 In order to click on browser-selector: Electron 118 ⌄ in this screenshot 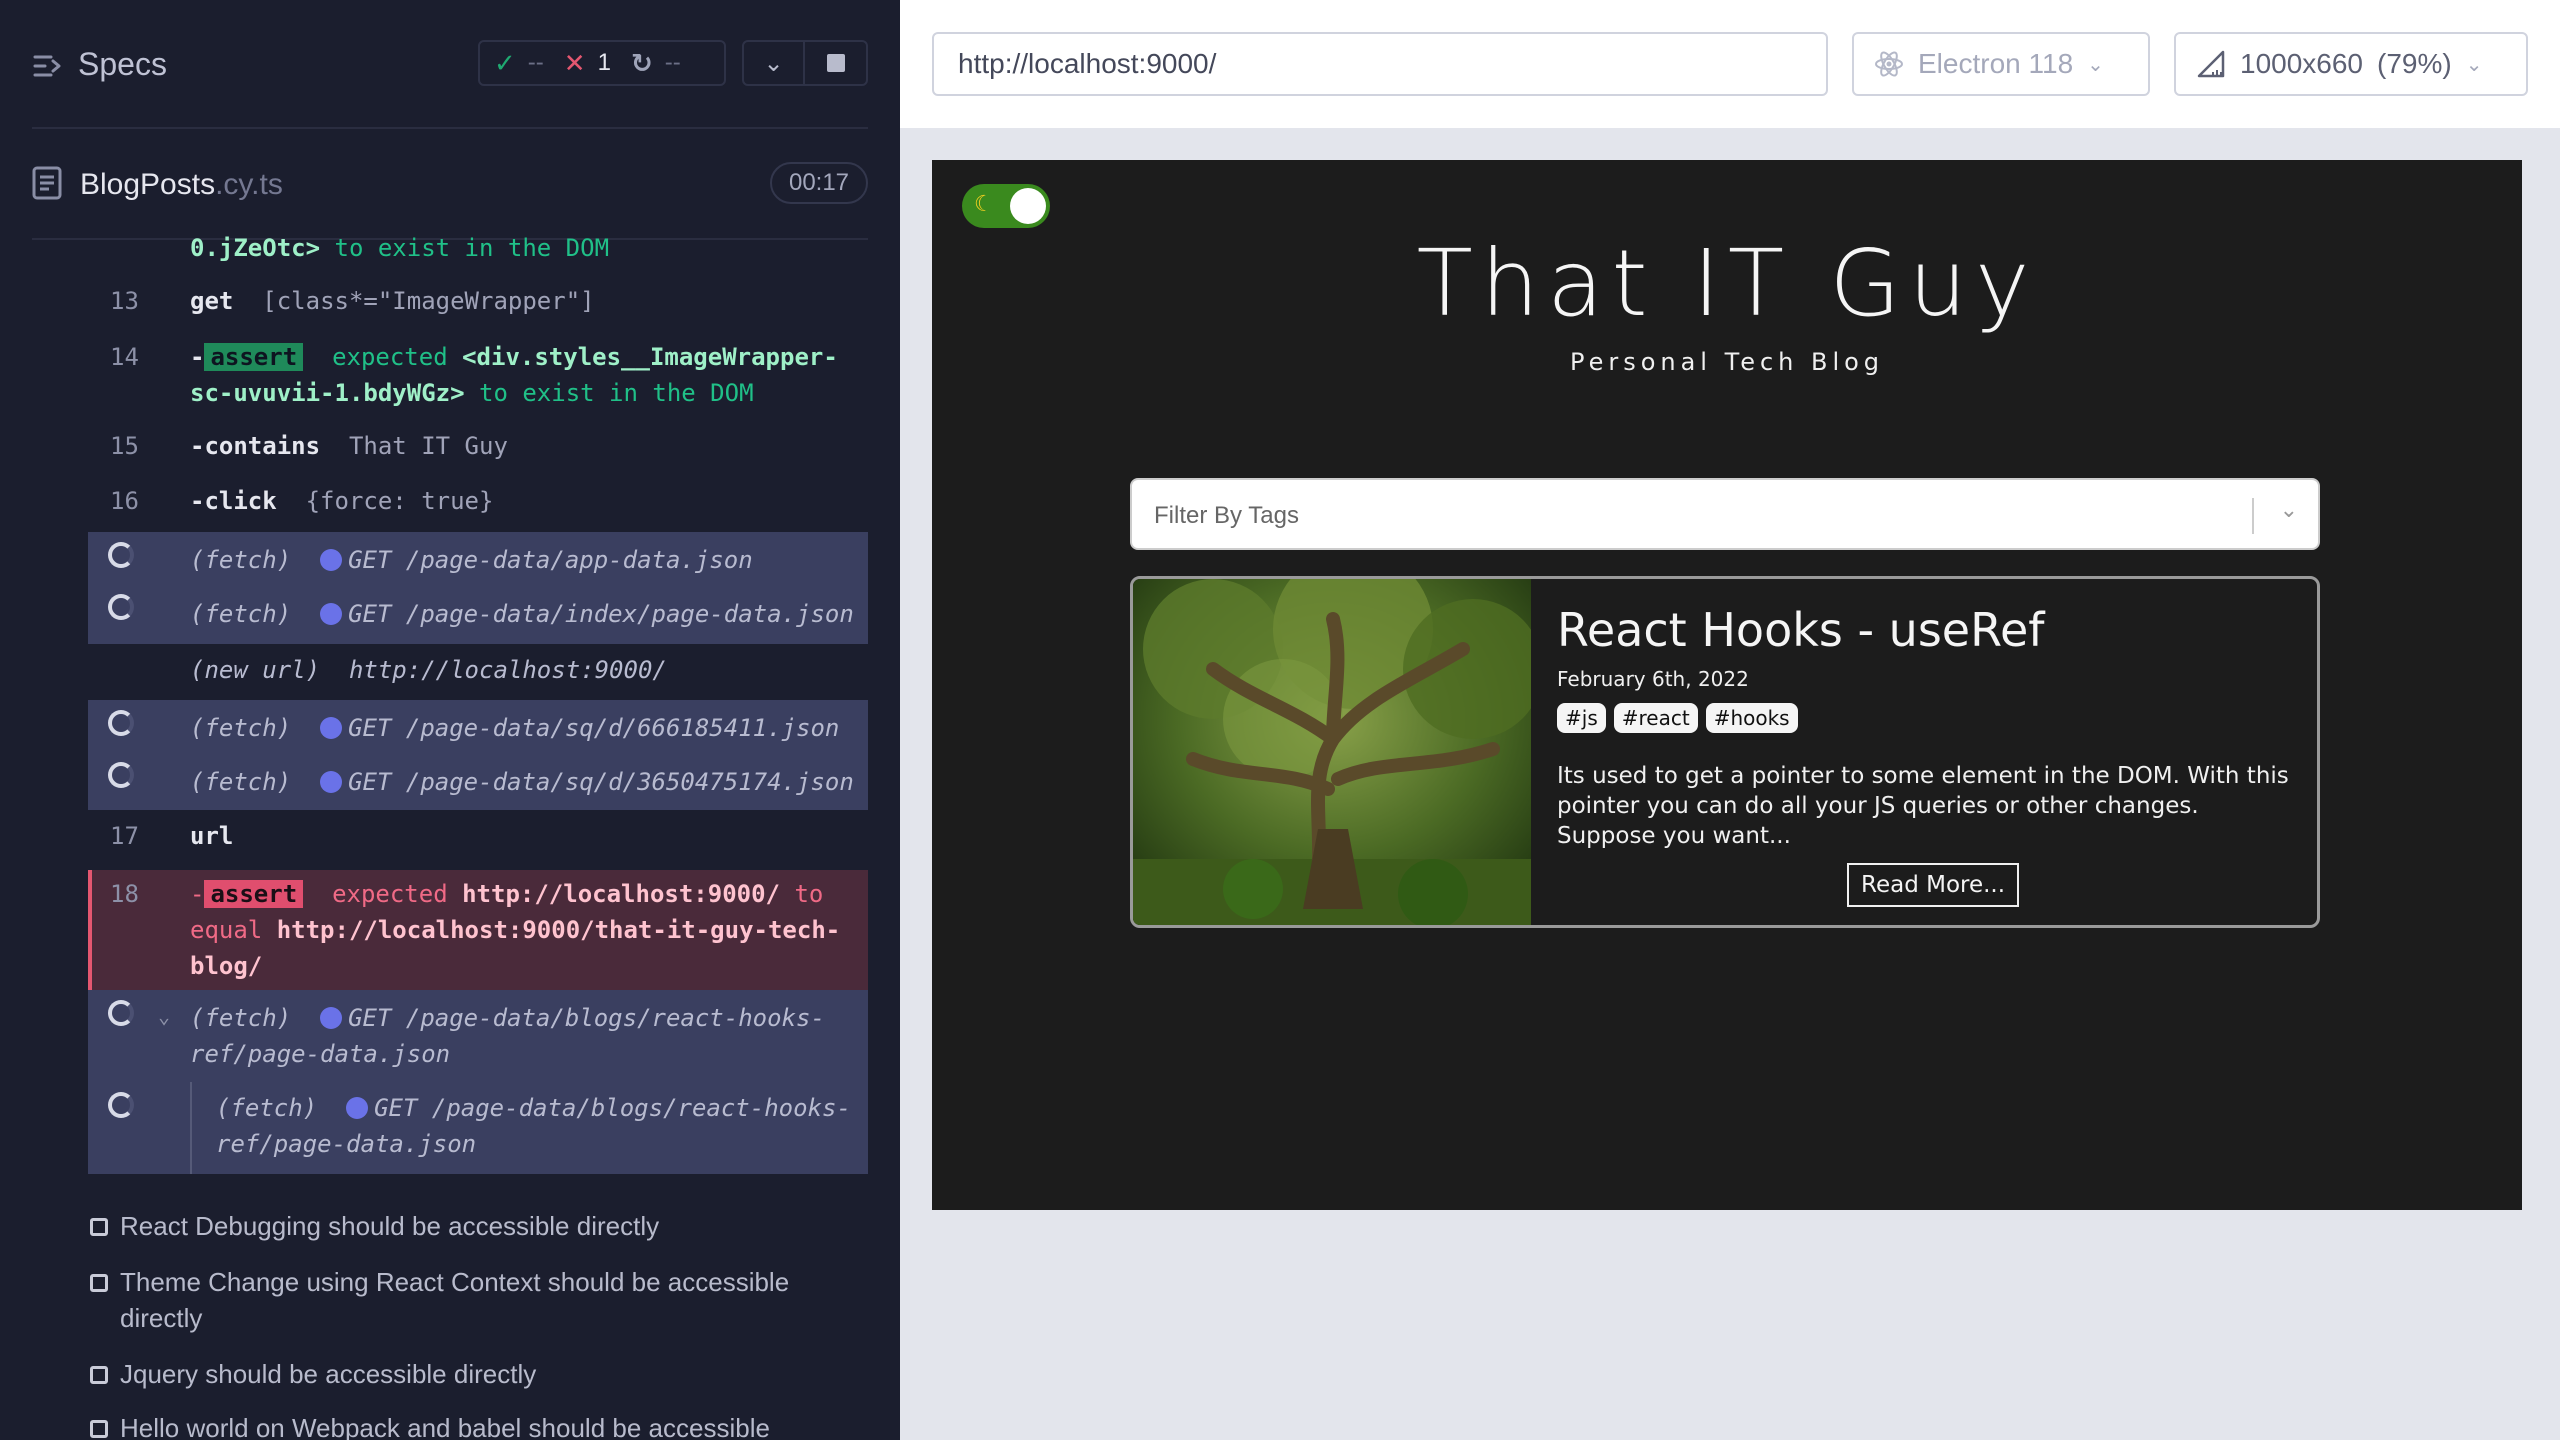, I will do `click(2001, 64)`.